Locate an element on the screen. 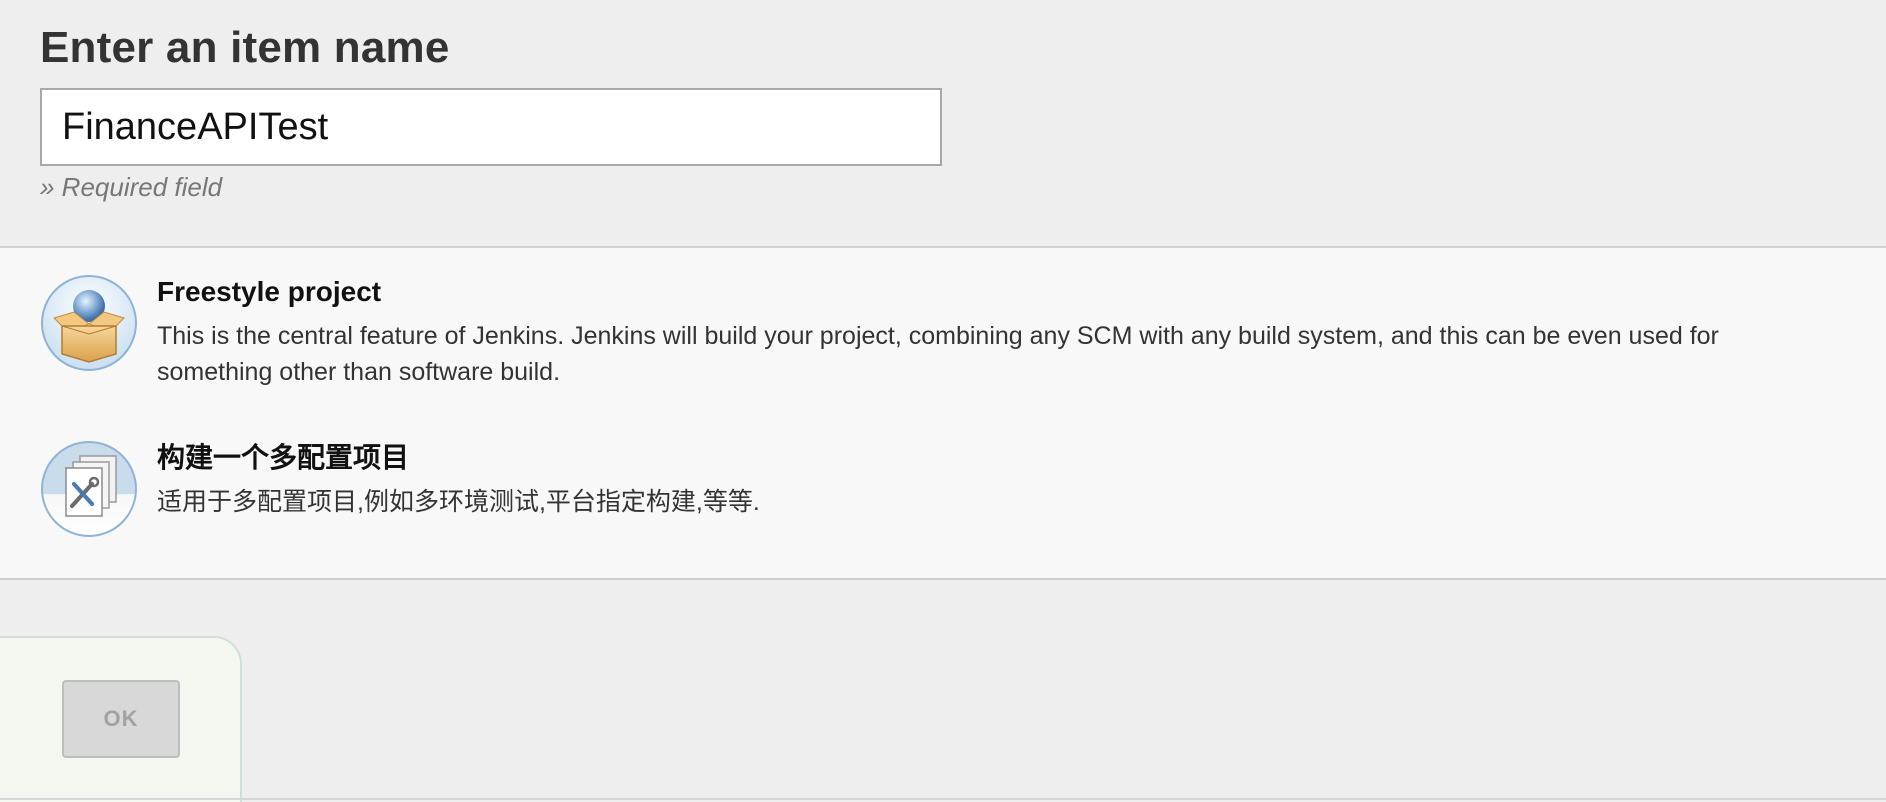  freestyle-project-icon is located at coordinates (89, 323).